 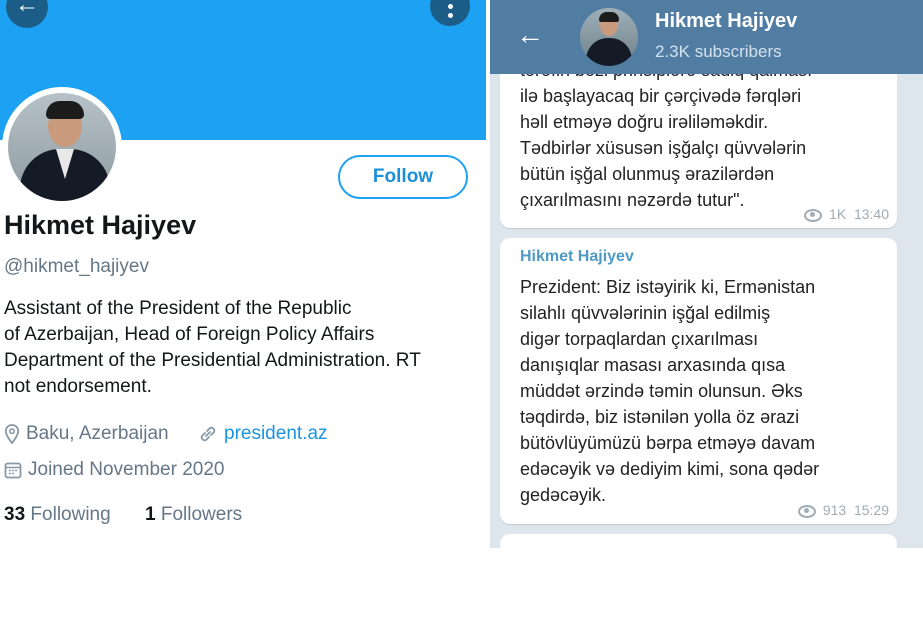 I want to click on back-arrow-icon: ←, so click(x=530, y=35).